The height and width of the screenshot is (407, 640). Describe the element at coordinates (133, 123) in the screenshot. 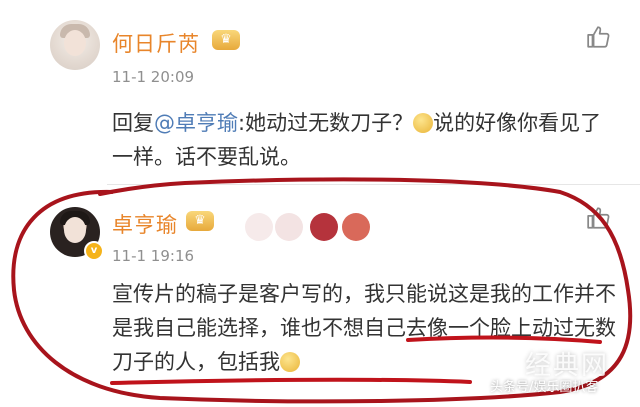

I see `reply-prefix: 回复` at that location.